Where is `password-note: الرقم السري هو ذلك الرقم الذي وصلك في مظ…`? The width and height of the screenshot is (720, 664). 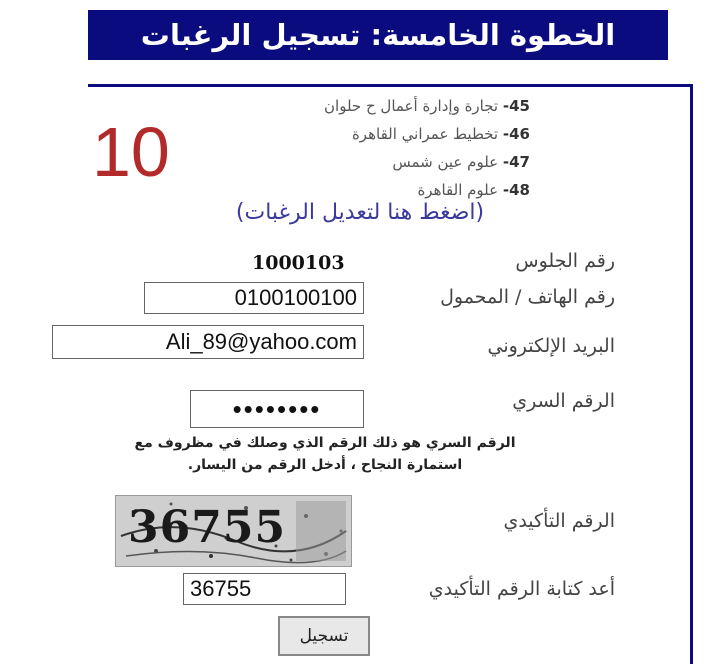 password-note: الرقم السري هو ذلك الرقم الذي وصلك في مظ… is located at coordinates (325, 454).